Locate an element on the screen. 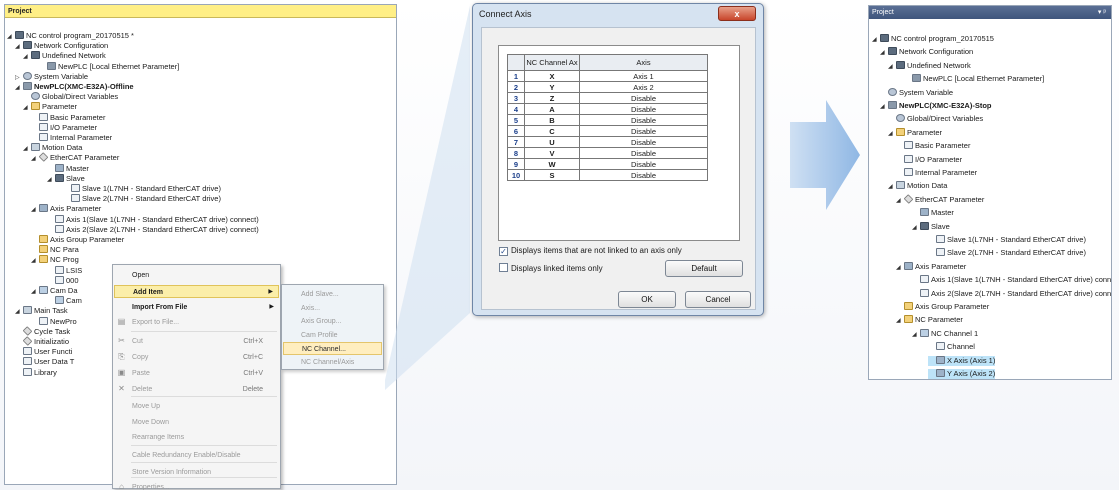 This screenshot has width=1119, height=490. context-menu-item: Open is located at coordinates (196, 275).